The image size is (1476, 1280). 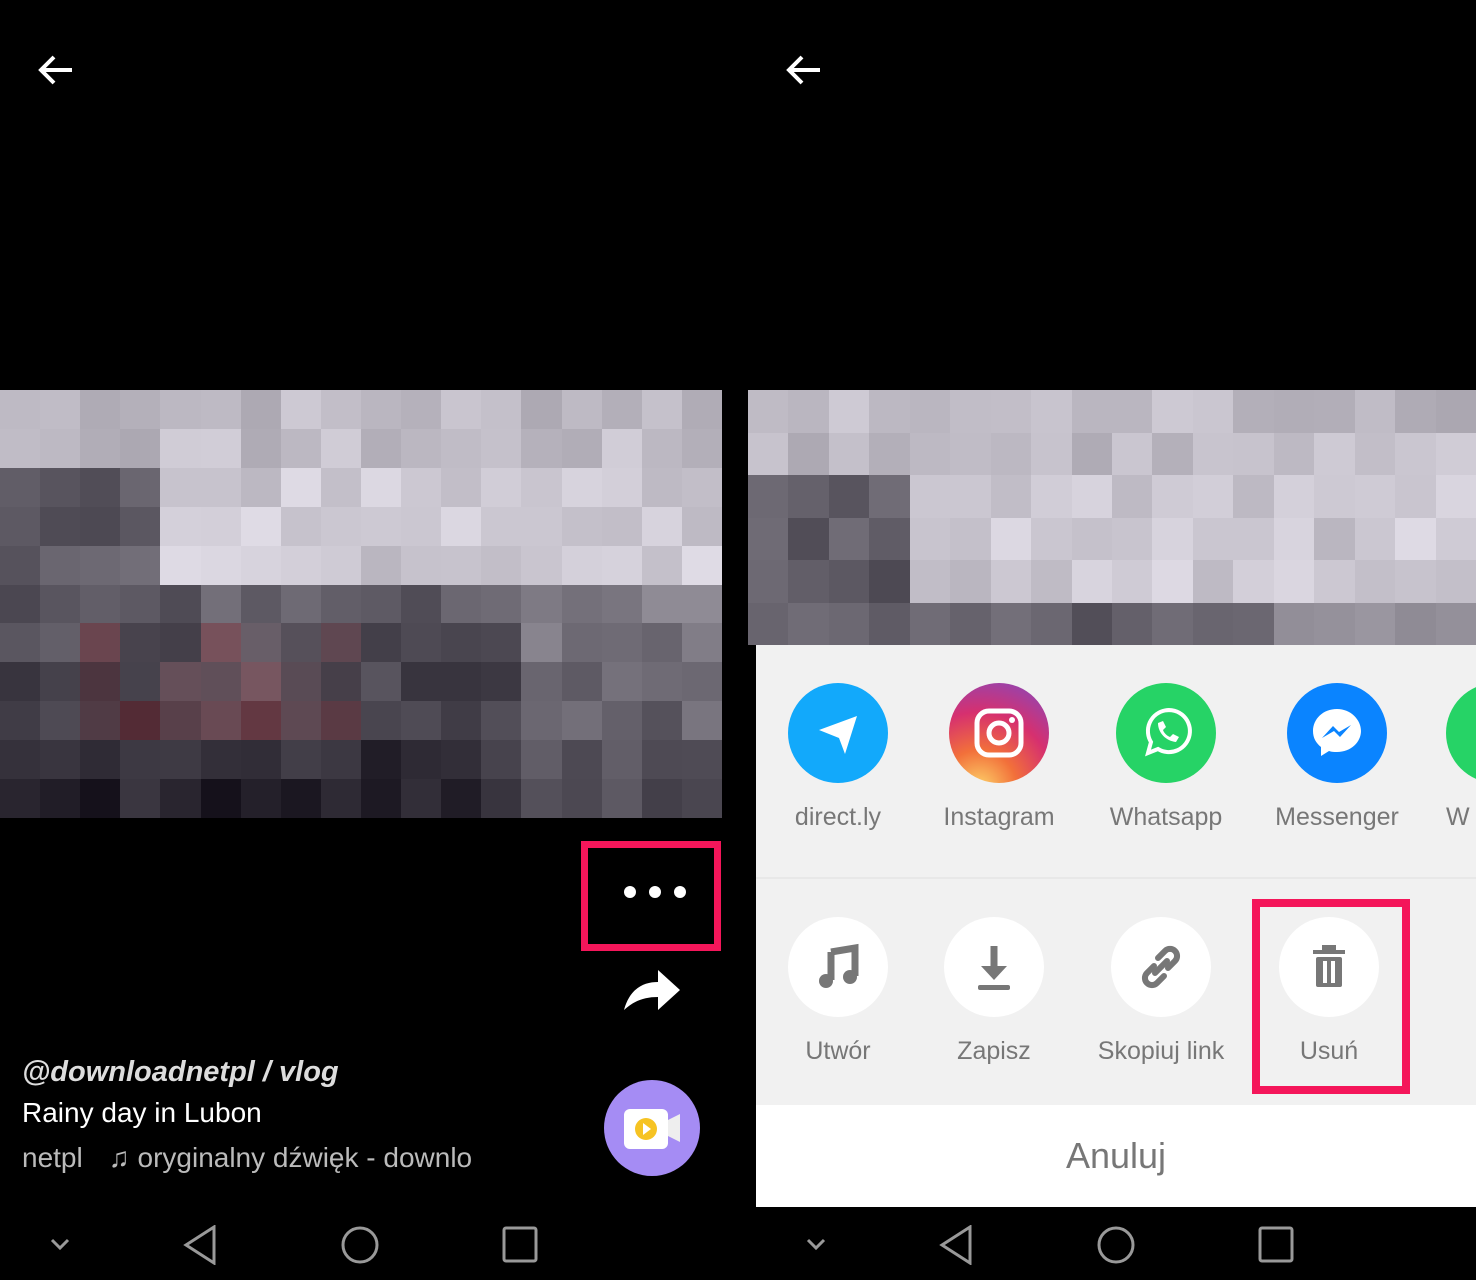 I want to click on username: @downloadnetpl / vlog, so click(x=180, y=1072).